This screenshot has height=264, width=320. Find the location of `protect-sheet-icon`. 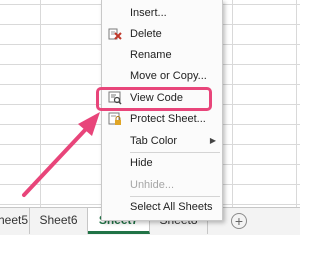

protect-sheet-icon is located at coordinates (114, 118).